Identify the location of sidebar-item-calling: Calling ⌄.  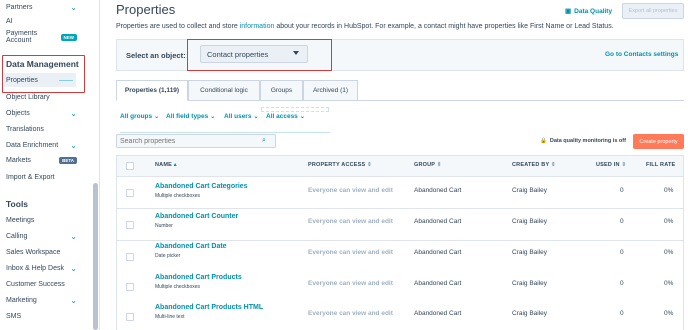
(49, 236).